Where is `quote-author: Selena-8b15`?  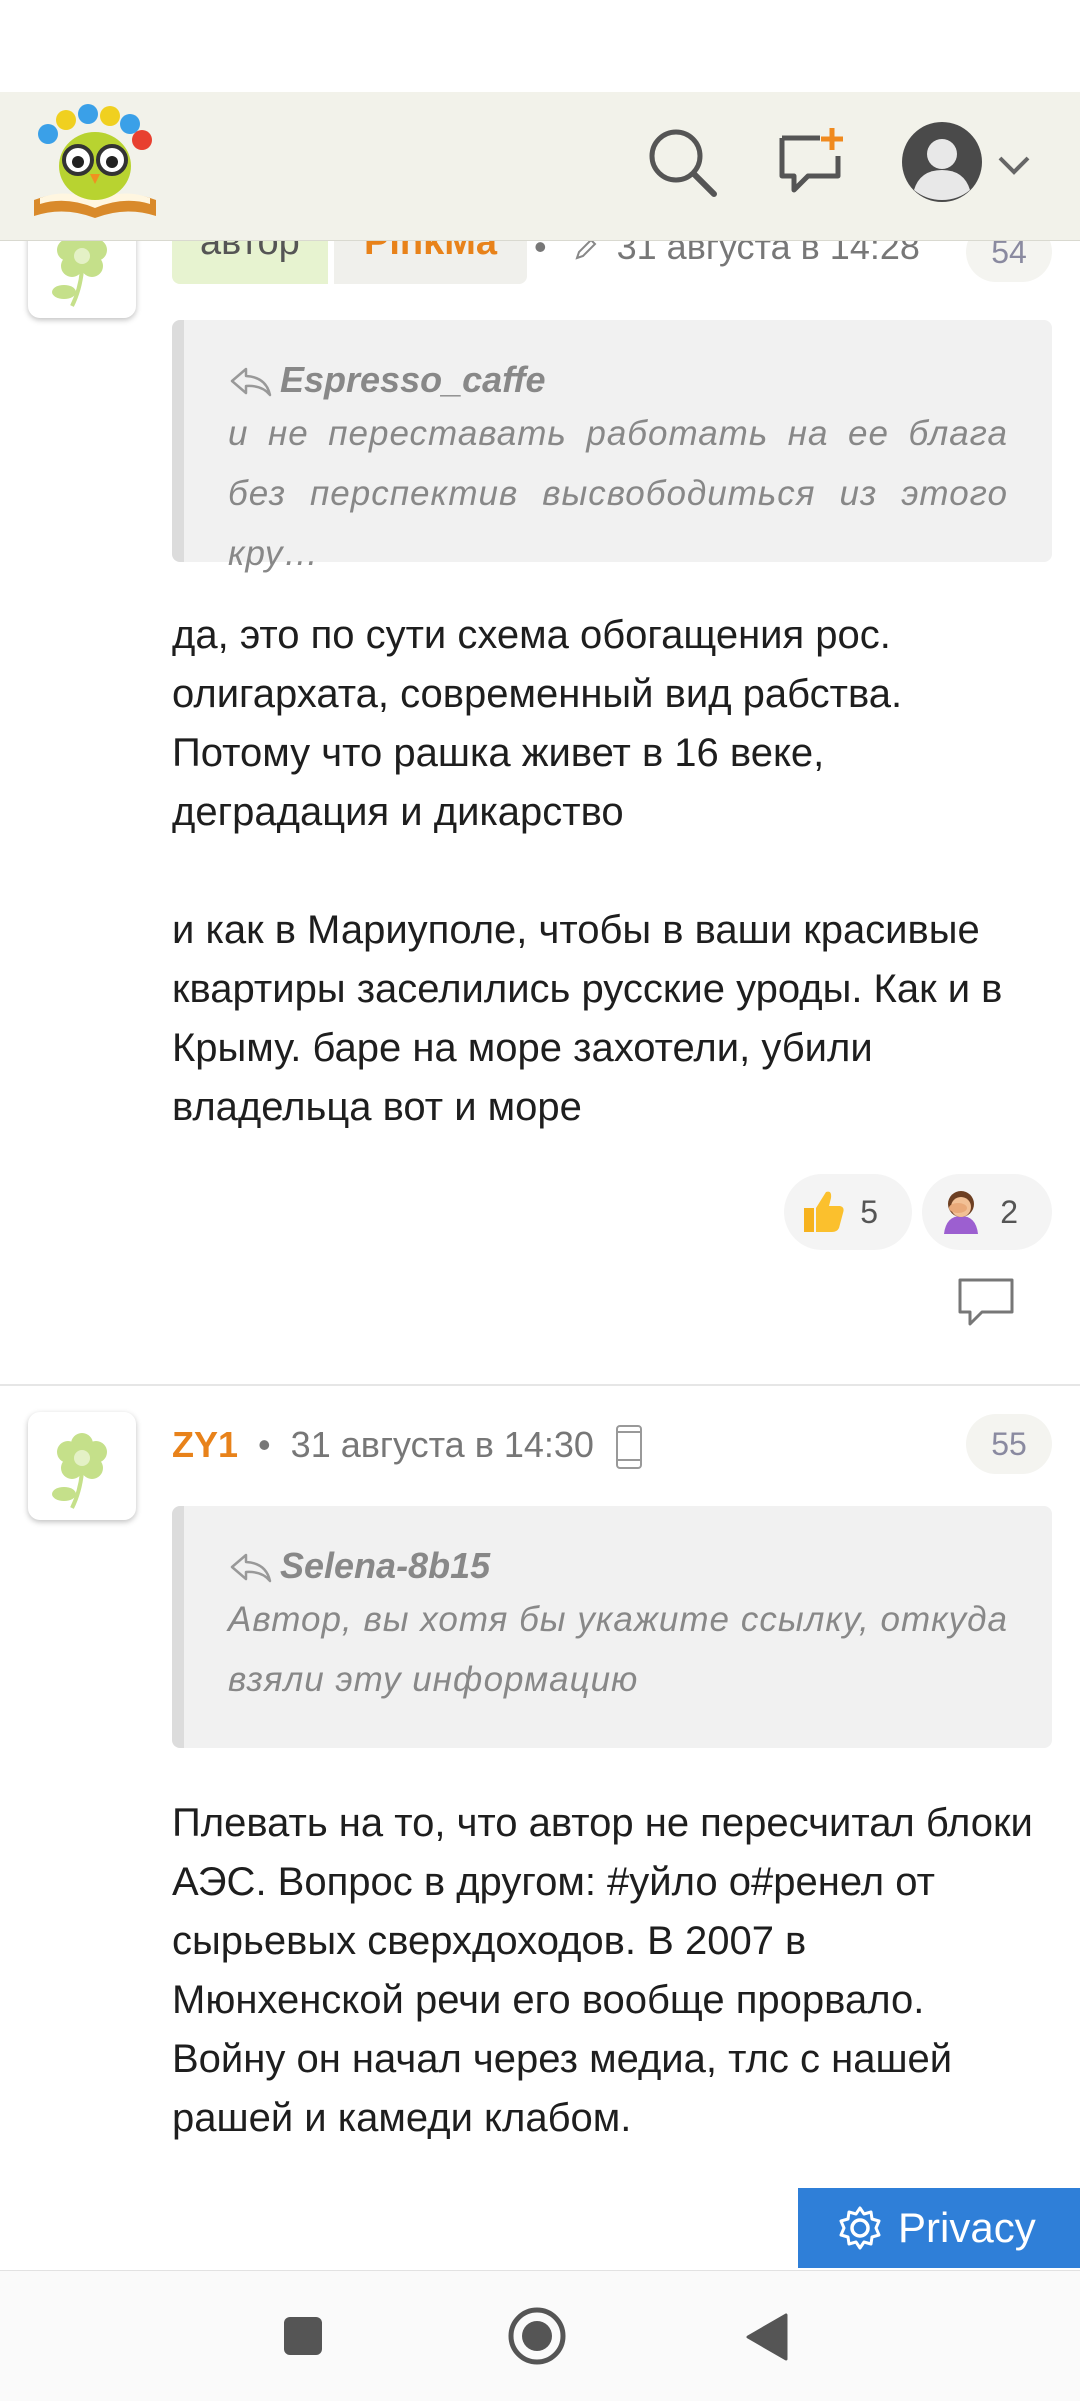
quote-author: Selena-8b15 is located at coordinates (618, 1566).